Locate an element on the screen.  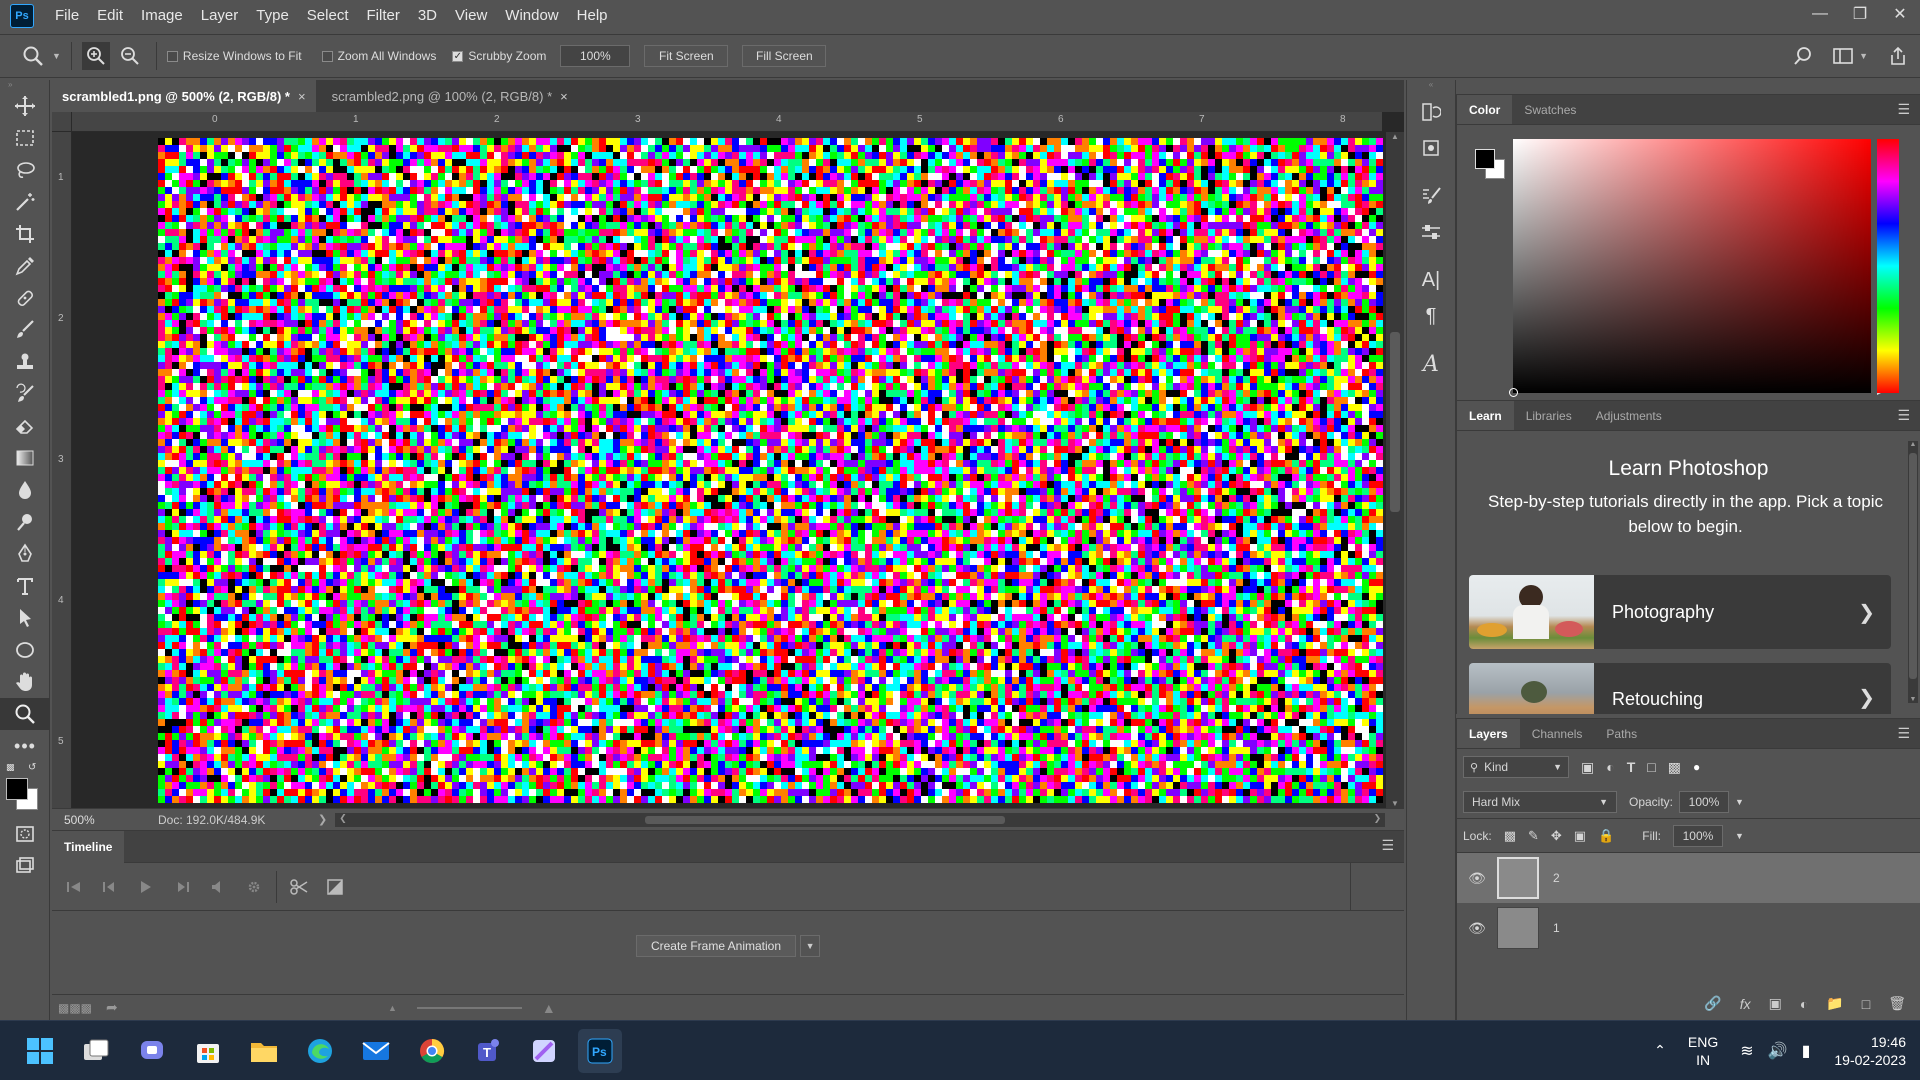
collapse-arrows-icon: » is located at coordinates (24, 85).